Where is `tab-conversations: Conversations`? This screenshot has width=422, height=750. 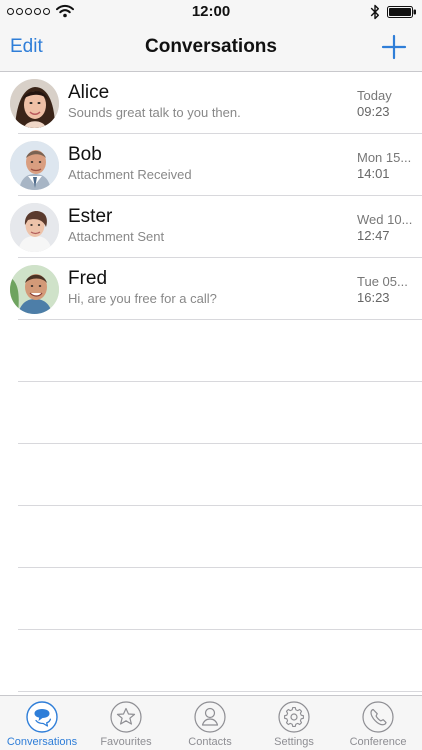
tab-conversations: Conversations is located at coordinates (42, 725).